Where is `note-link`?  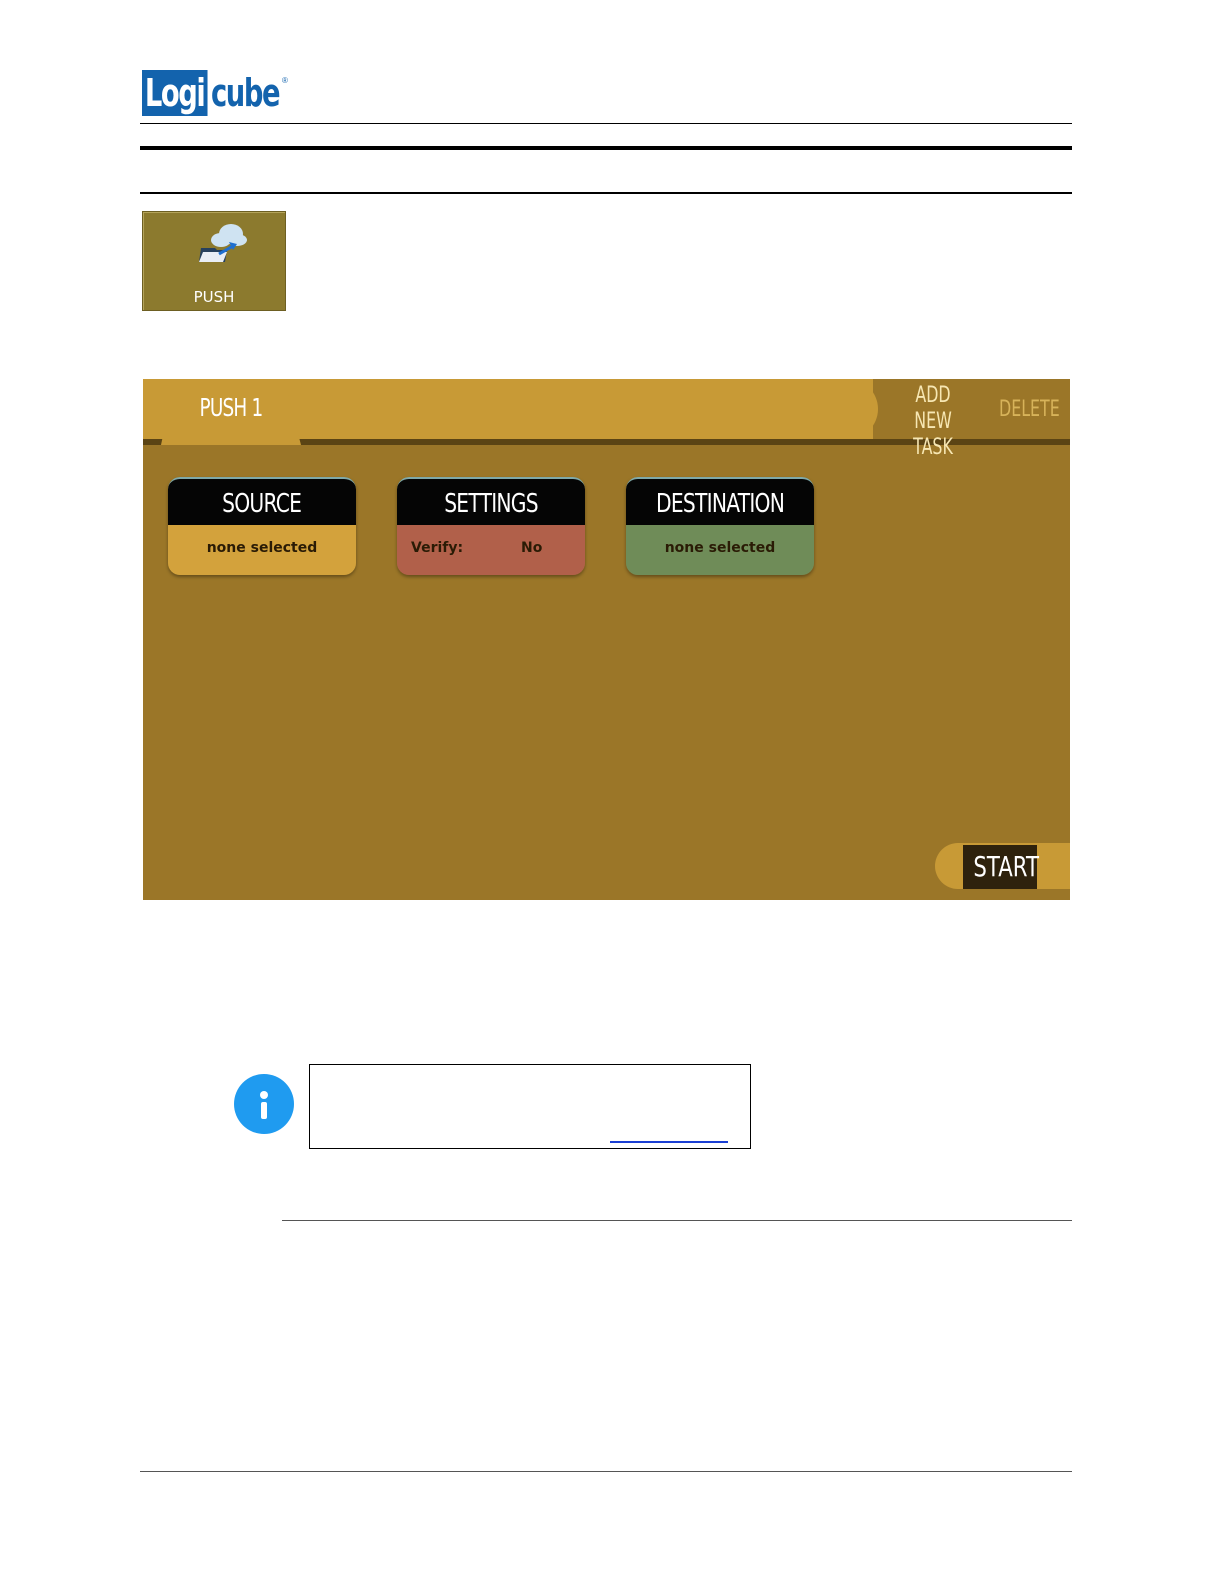 note-link is located at coordinates (669, 1142).